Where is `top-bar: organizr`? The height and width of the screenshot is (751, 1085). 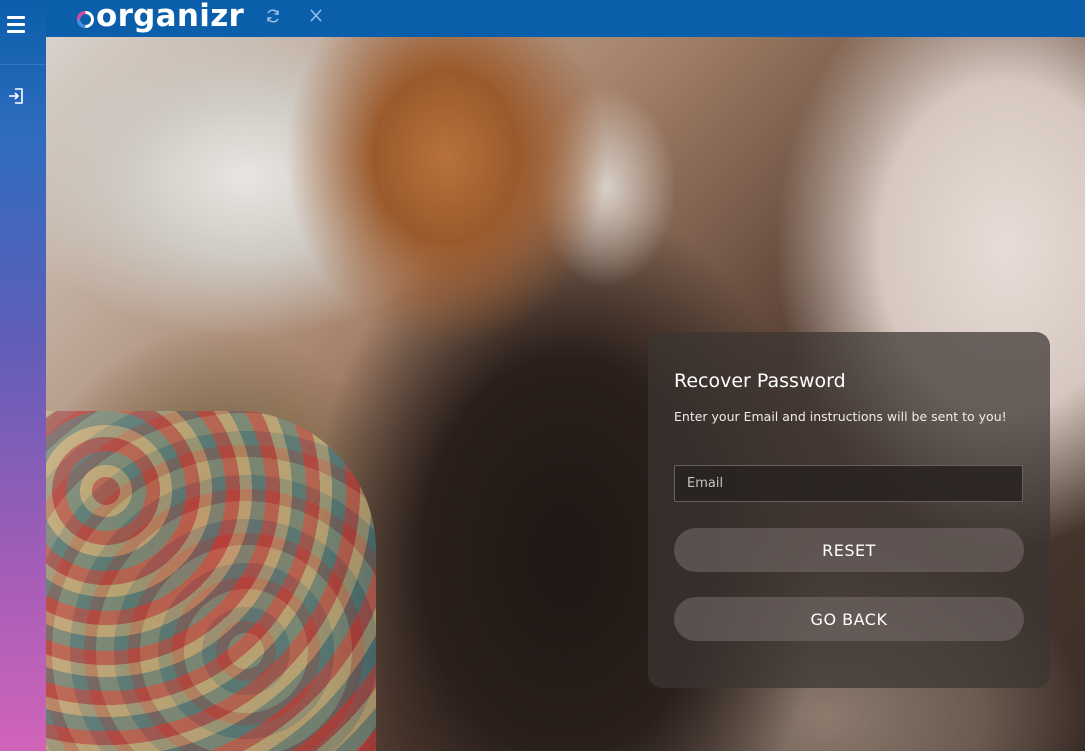 top-bar: organizr is located at coordinates (565, 18).